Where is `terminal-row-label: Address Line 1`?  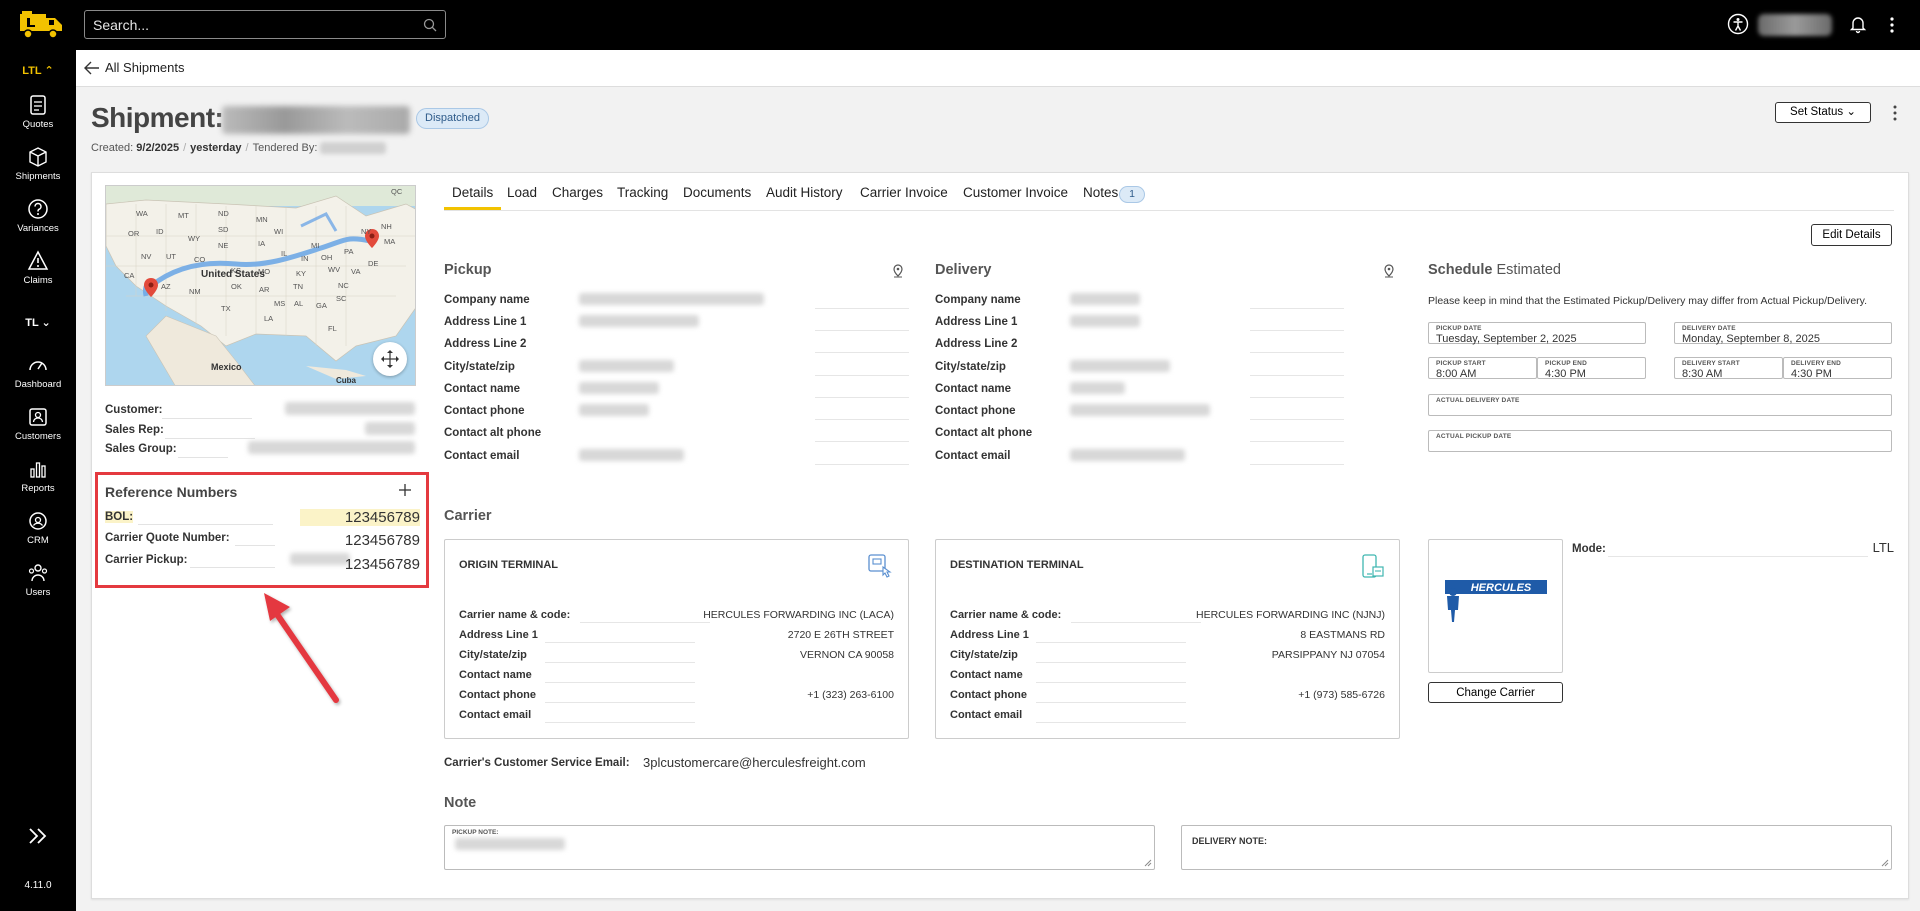
terminal-row-label: Address Line 1 is located at coordinates (498, 635).